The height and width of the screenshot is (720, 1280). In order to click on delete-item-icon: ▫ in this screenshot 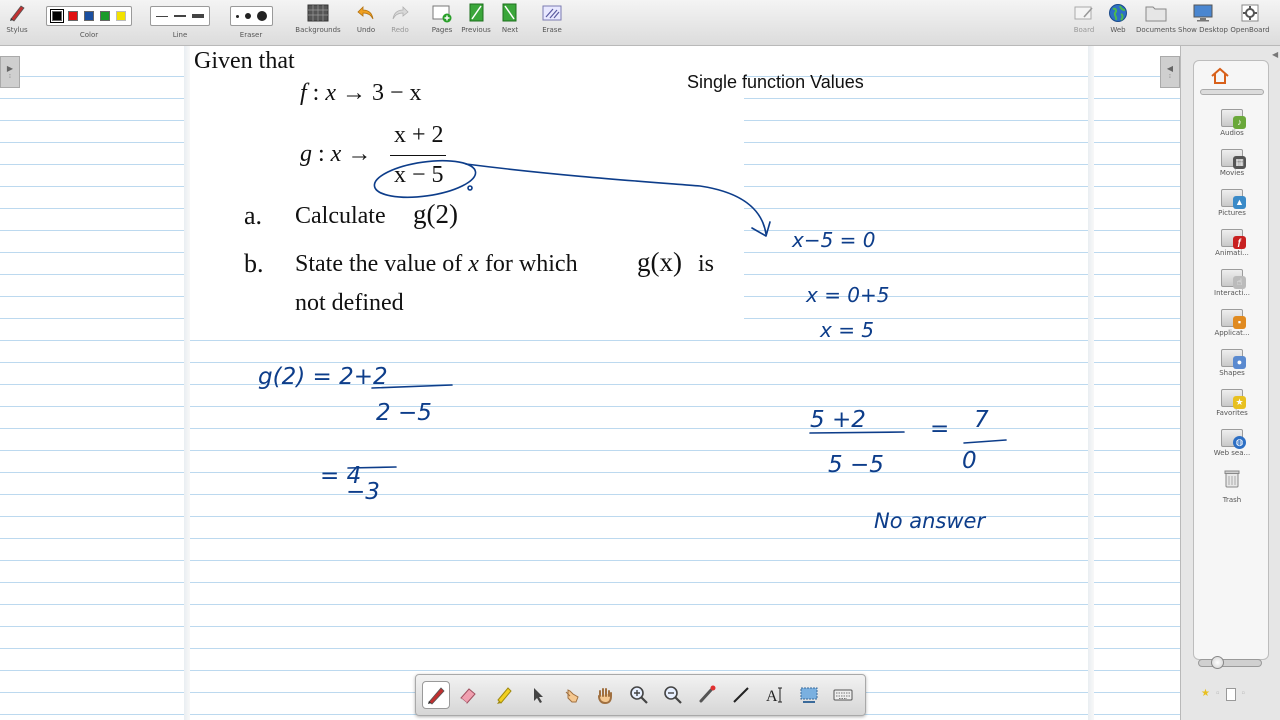, I will do `click(1244, 694)`.